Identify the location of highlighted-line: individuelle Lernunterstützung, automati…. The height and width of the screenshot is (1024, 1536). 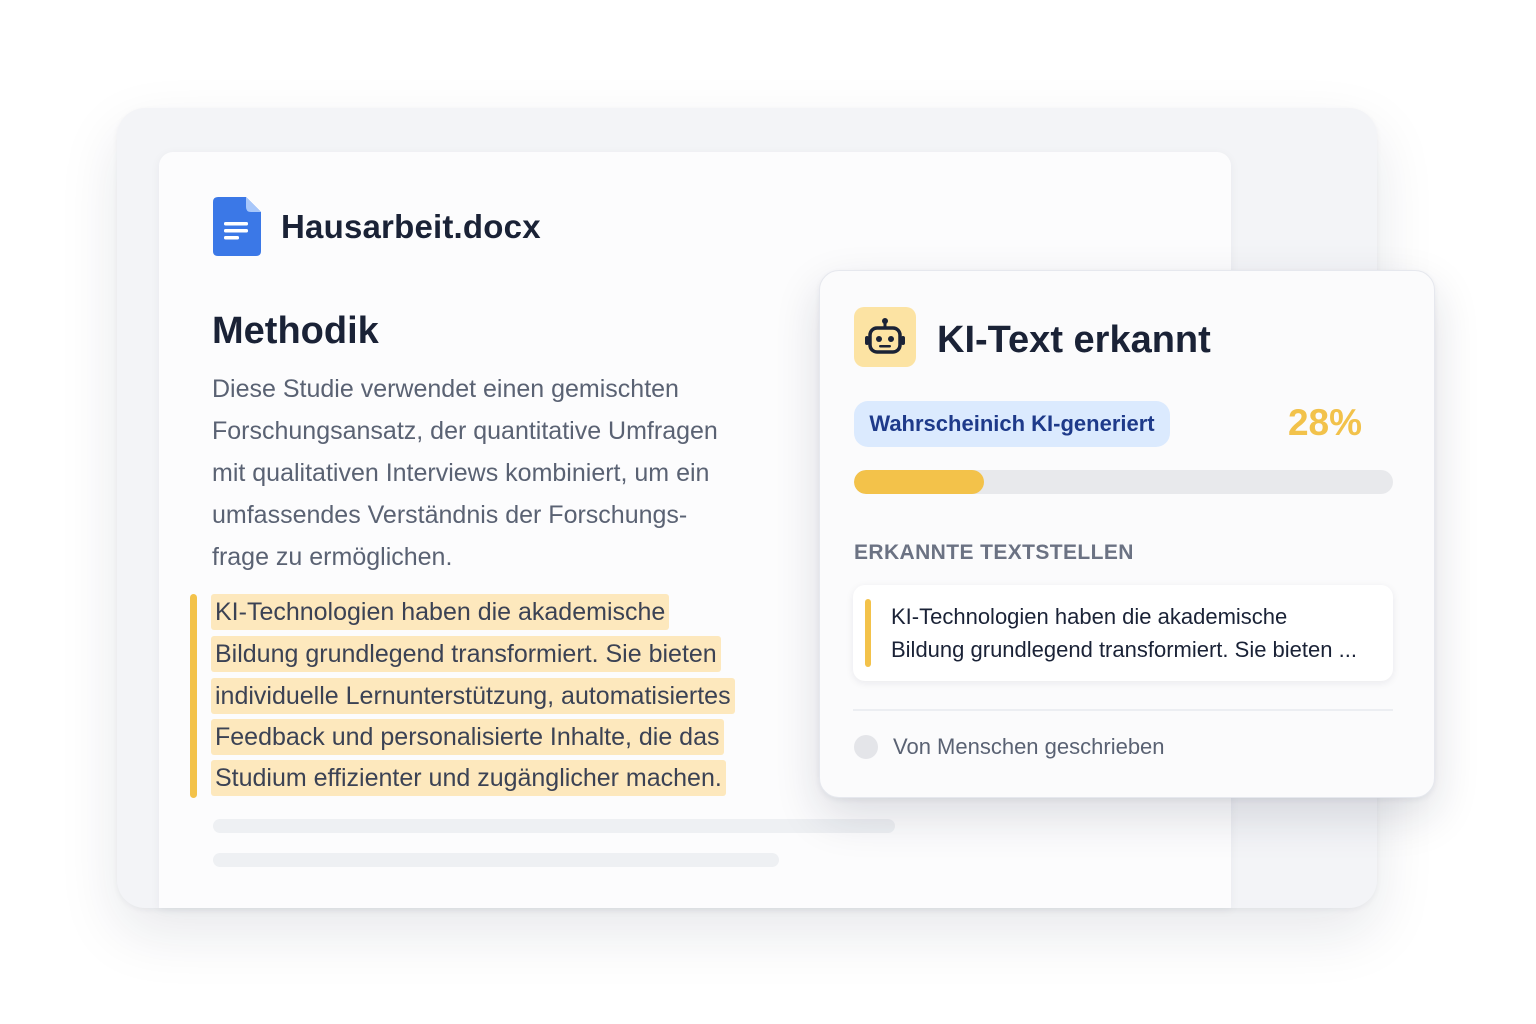
(473, 696).